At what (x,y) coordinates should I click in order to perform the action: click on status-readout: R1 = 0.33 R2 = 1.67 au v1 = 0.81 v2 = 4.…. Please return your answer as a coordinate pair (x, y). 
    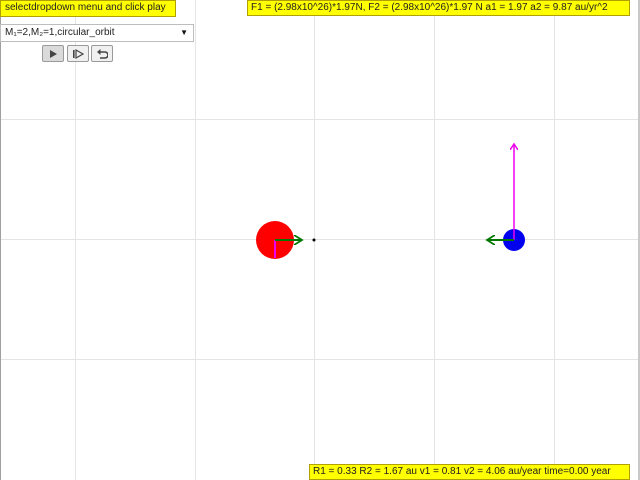
    Looking at the image, I should click on (469, 472).